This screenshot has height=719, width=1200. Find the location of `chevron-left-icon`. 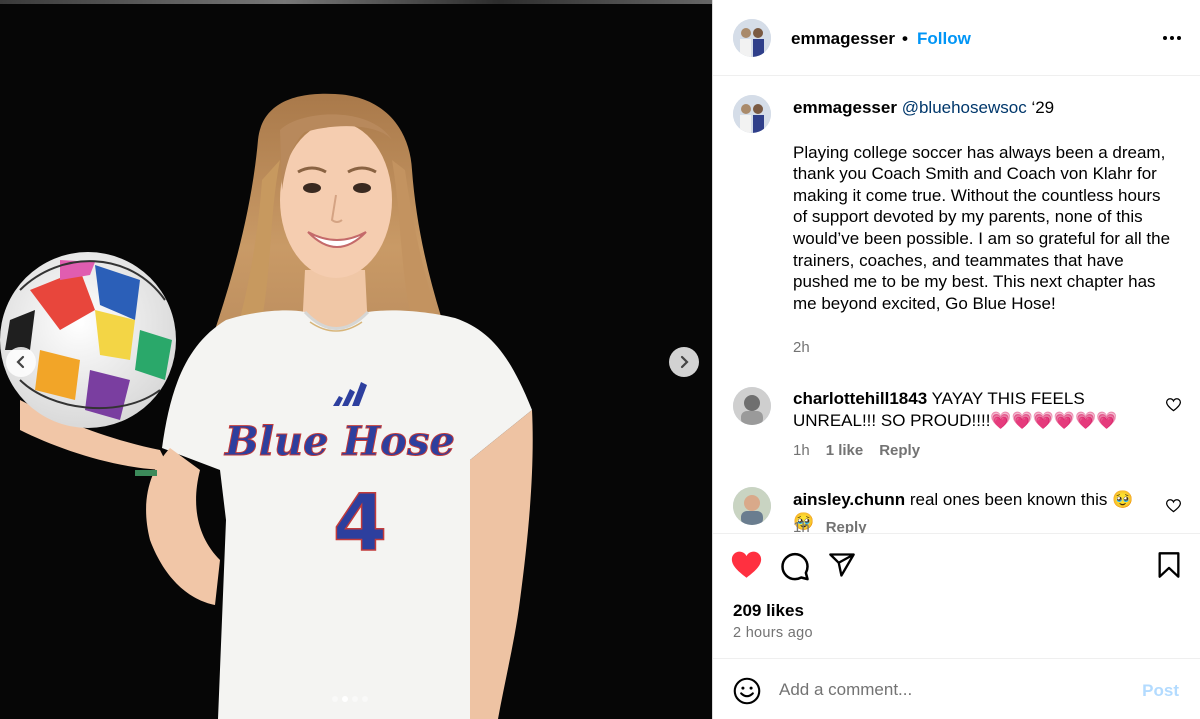

chevron-left-icon is located at coordinates (20, 362).